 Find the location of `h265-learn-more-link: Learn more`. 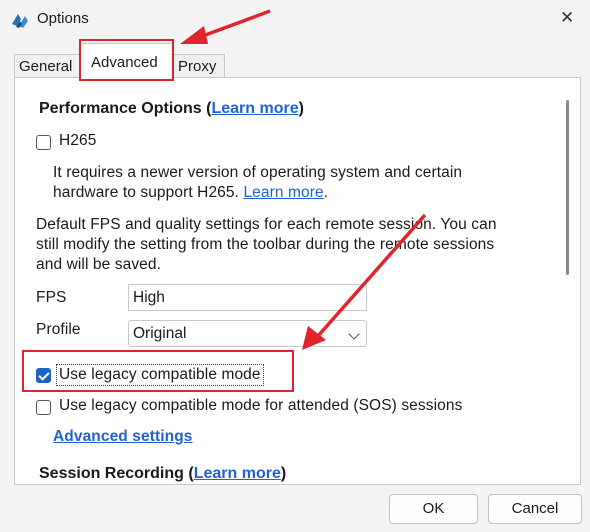

h265-learn-more-link: Learn more is located at coordinates (283, 192).